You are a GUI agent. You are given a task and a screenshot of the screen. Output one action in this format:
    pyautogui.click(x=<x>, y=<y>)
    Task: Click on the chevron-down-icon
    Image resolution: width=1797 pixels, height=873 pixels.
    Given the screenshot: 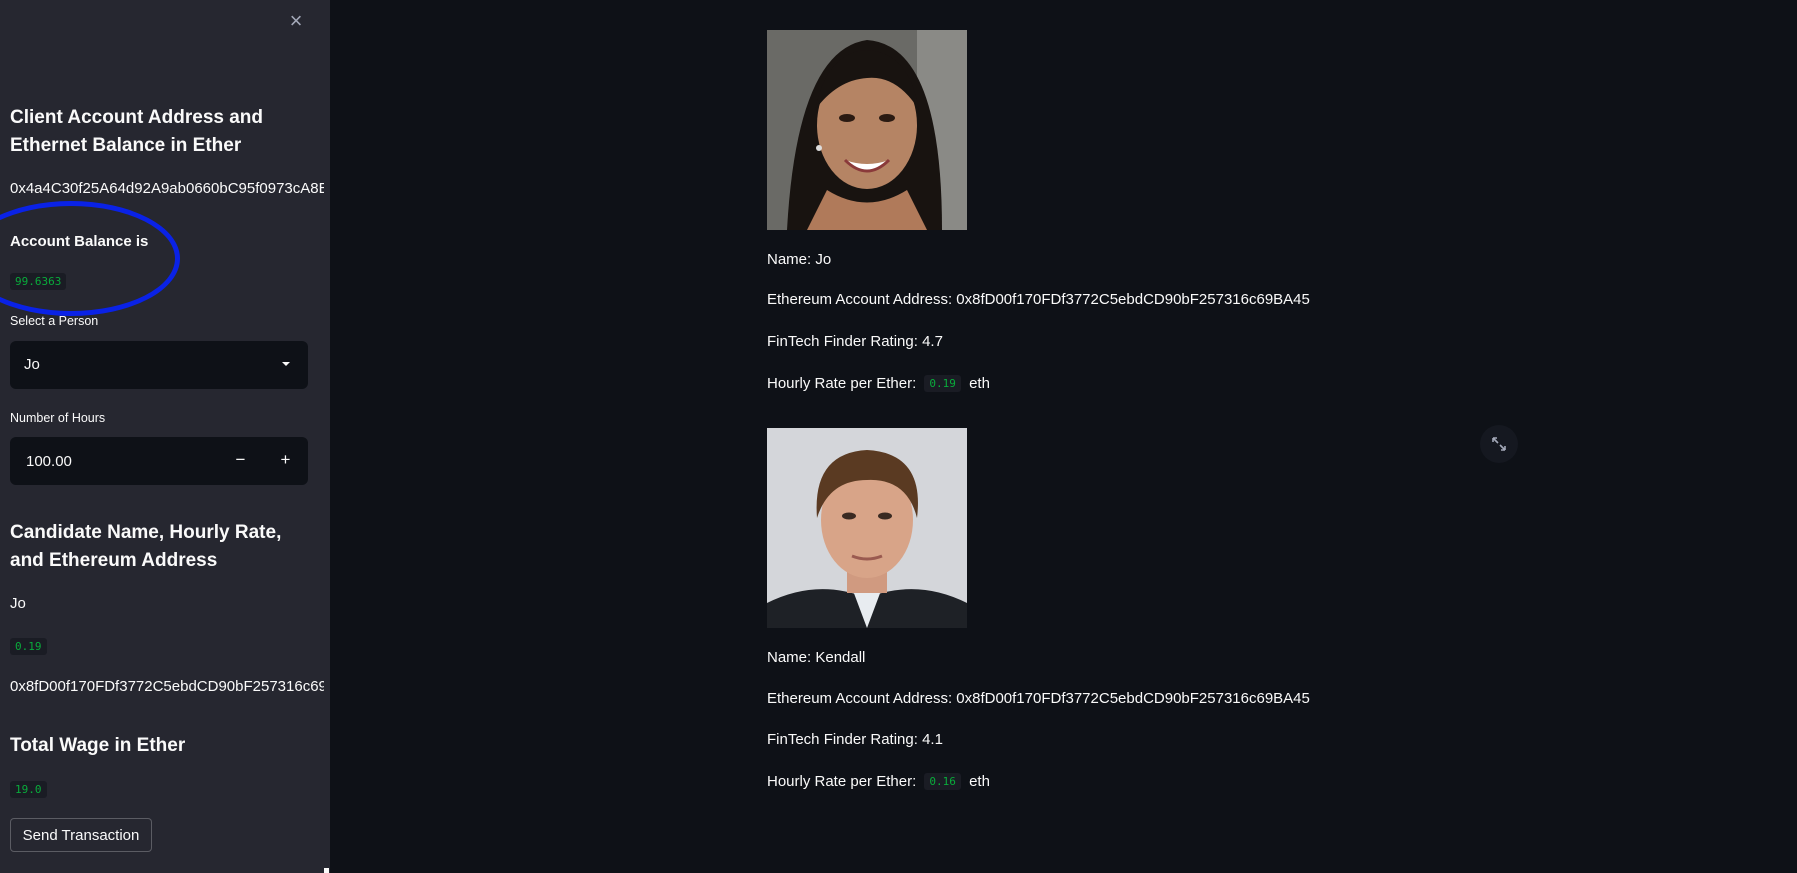 What is the action you would take?
    pyautogui.click(x=286, y=364)
    